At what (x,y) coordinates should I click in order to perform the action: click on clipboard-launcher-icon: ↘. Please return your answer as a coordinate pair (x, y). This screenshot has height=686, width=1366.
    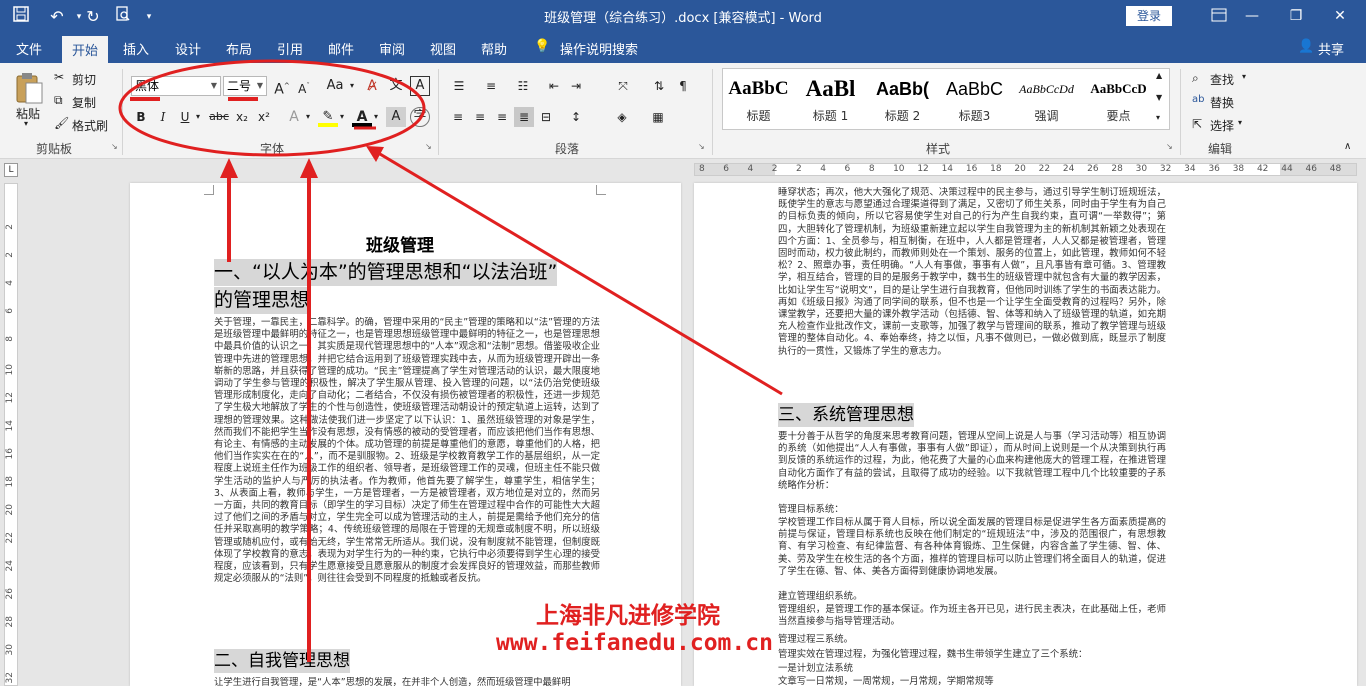
    Looking at the image, I should click on (114, 146).